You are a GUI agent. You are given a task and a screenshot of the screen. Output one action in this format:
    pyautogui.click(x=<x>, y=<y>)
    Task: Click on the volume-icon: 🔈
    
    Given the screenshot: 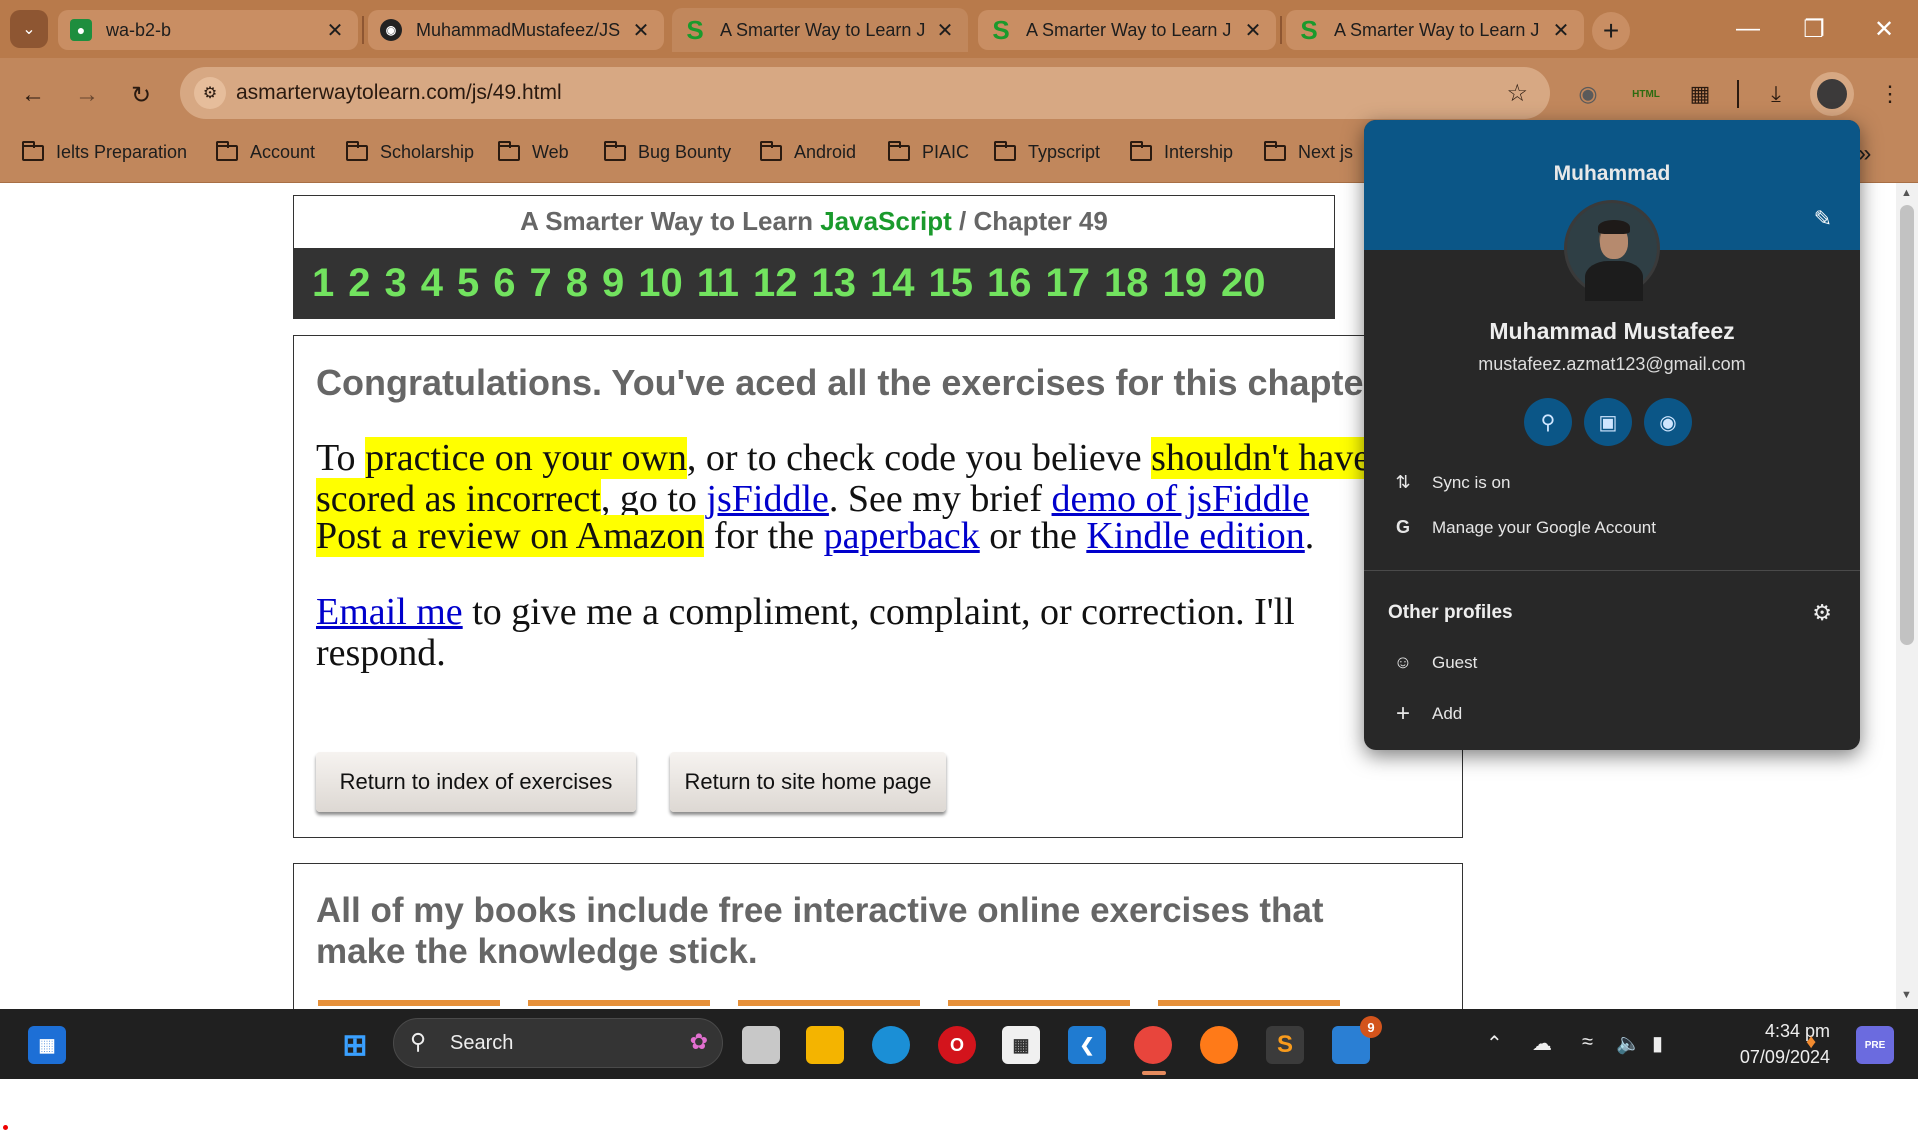 What is the action you would take?
    pyautogui.click(x=1628, y=1043)
    